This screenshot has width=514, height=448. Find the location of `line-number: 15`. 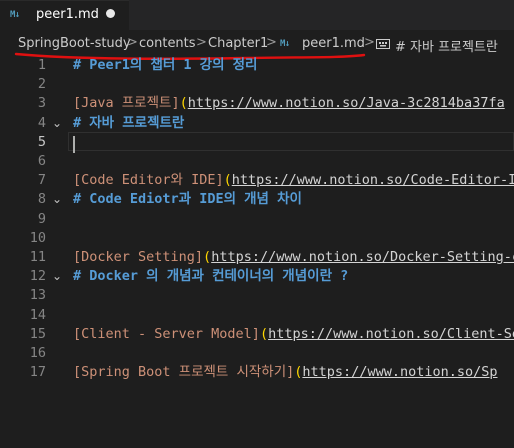

line-number: 15 is located at coordinates (37, 333).